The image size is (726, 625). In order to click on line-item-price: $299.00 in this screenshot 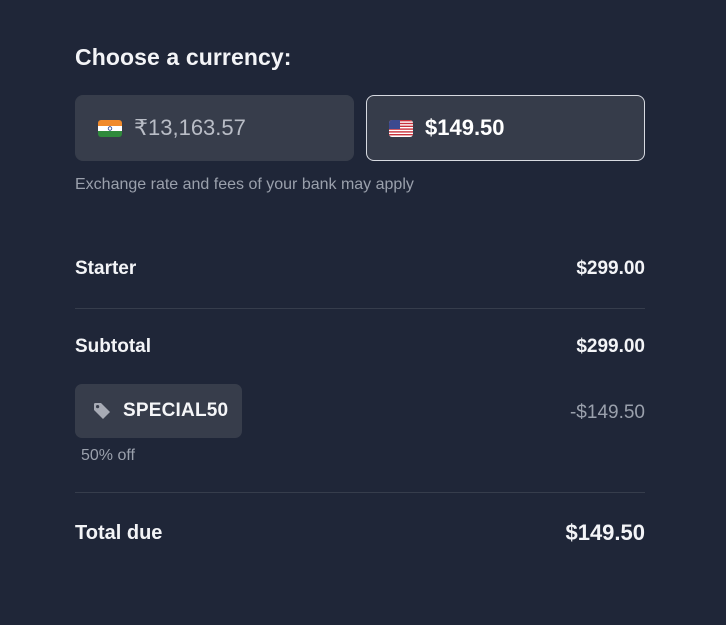, I will do `click(610, 268)`.